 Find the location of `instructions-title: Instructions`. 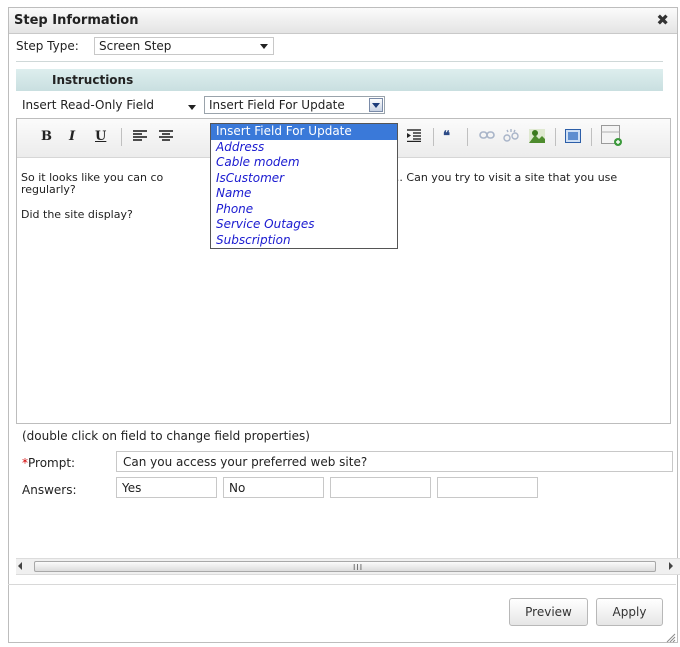

instructions-title: Instructions is located at coordinates (93, 80).